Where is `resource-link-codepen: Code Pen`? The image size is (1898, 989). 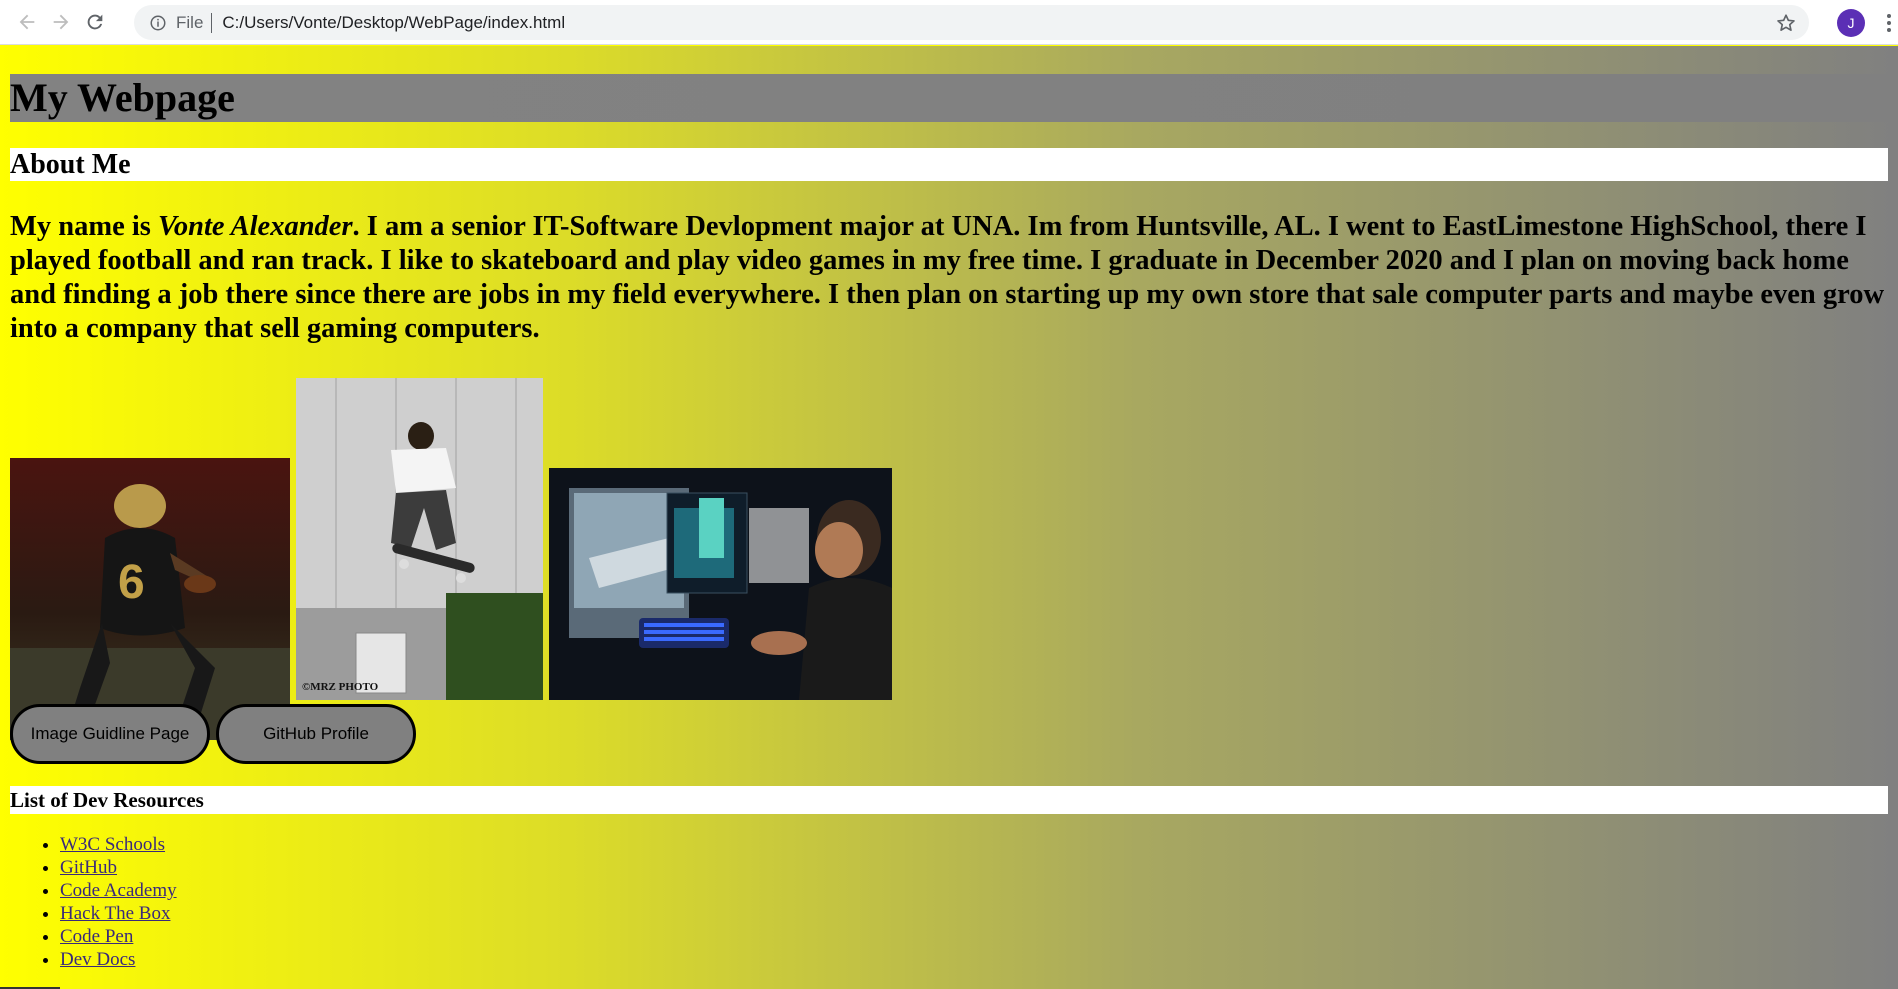
resource-link-codepen: Code Pen is located at coordinates (96, 936).